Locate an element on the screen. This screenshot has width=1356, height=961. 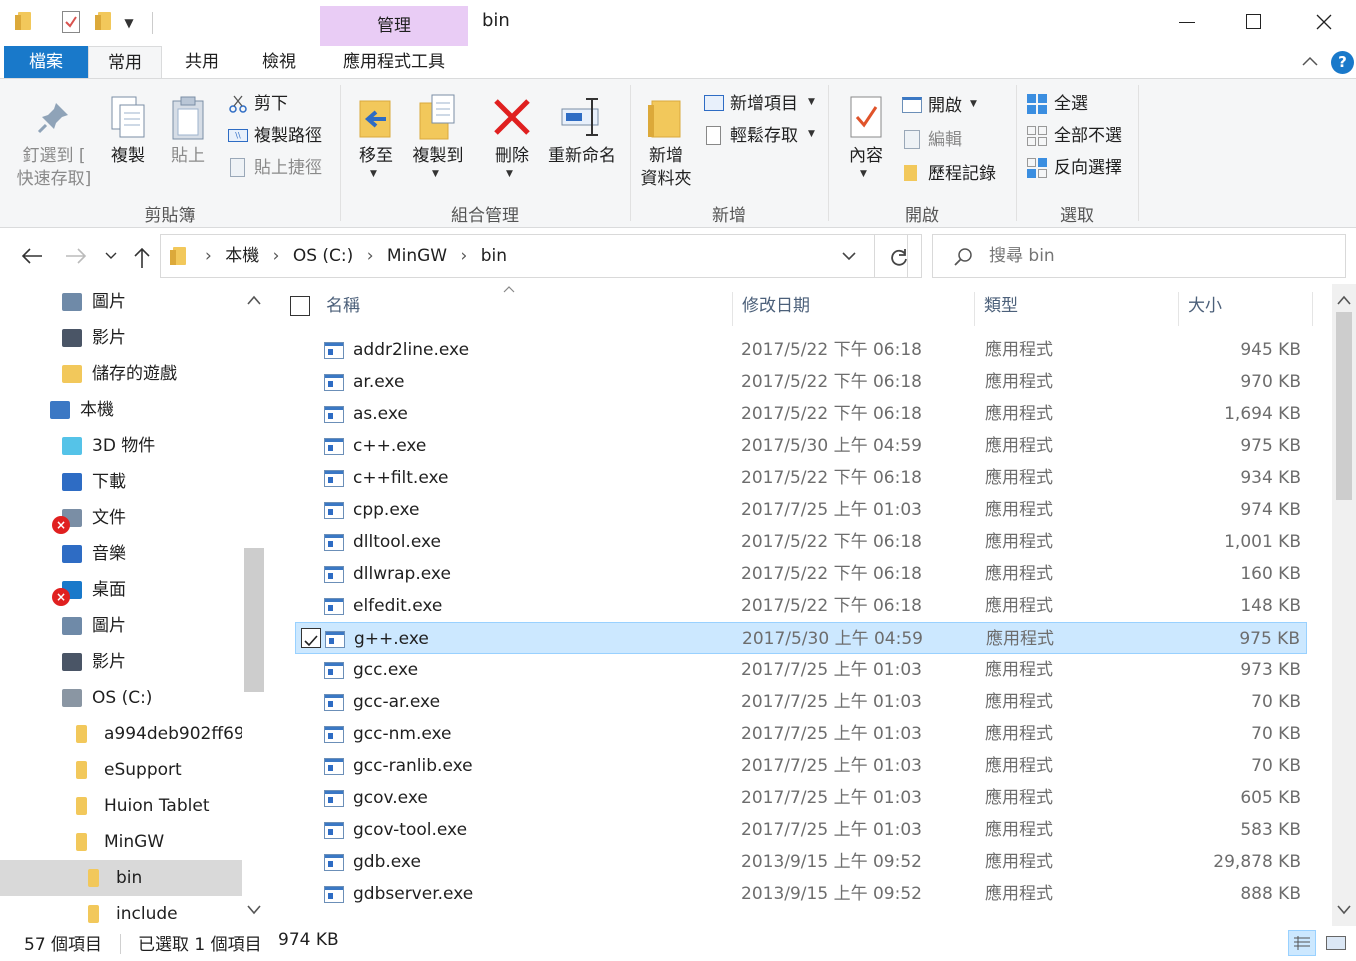
new-folder-button: 新增 資料夾 is located at coordinates (666, 143).